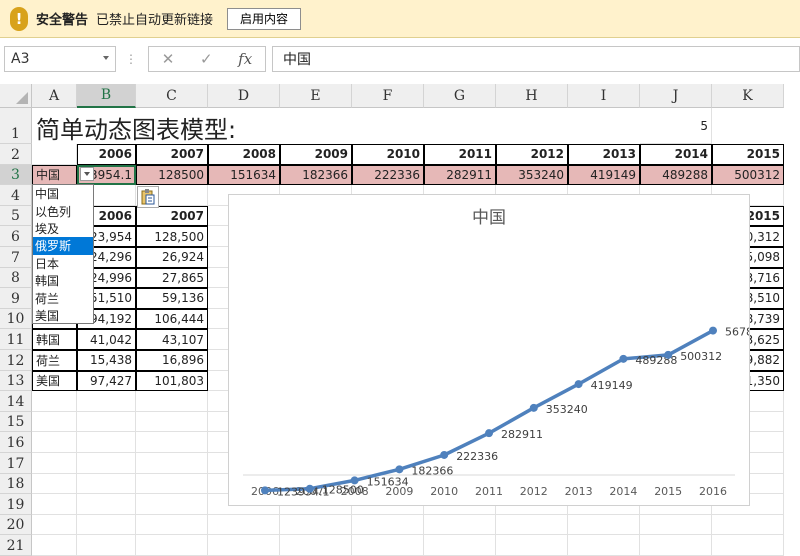 Image resolution: width=800 pixels, height=556 pixels. I want to click on cell-c17, so click(172, 463).